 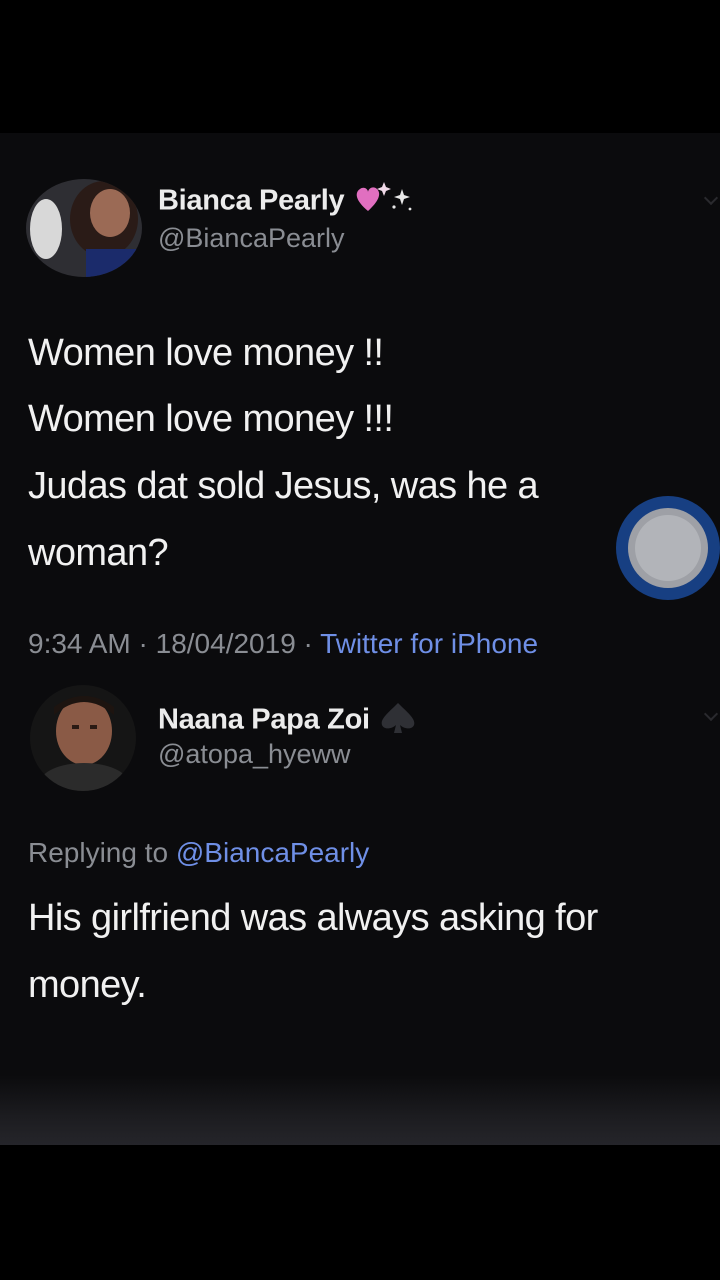 What do you see at coordinates (251, 238) in the screenshot?
I see `tweet-author-handle: @BiancaPearly` at bounding box center [251, 238].